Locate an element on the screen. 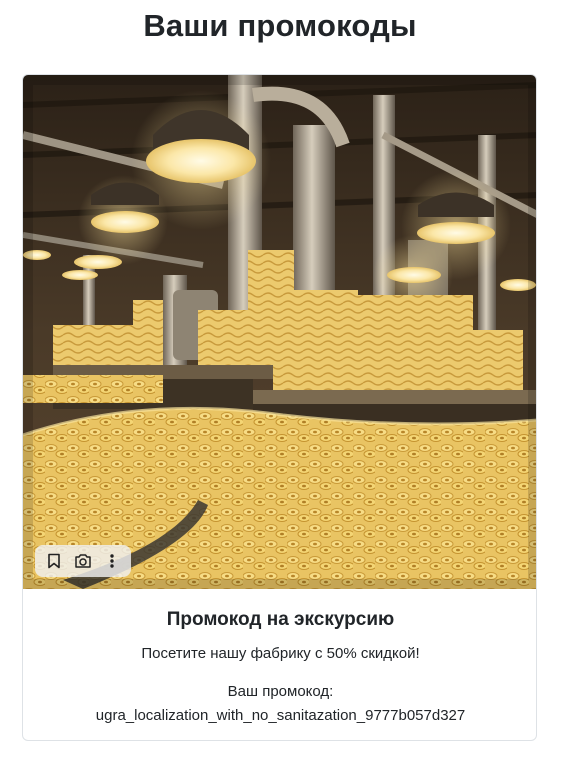  more-options-button is located at coordinates (112, 561).